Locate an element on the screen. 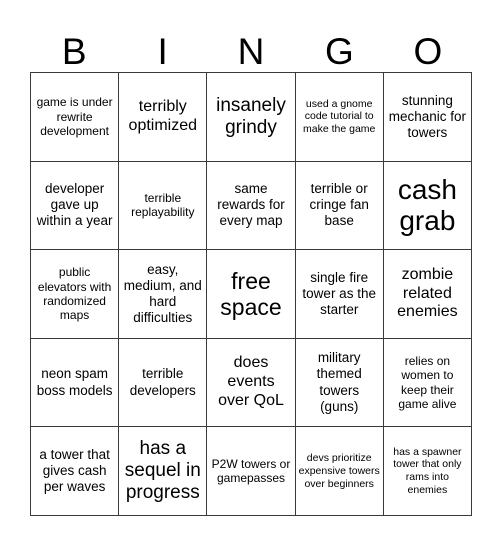 This screenshot has height=544, width=500. bingo-cell-text: stunning mechanic for towers is located at coordinates (427, 116).